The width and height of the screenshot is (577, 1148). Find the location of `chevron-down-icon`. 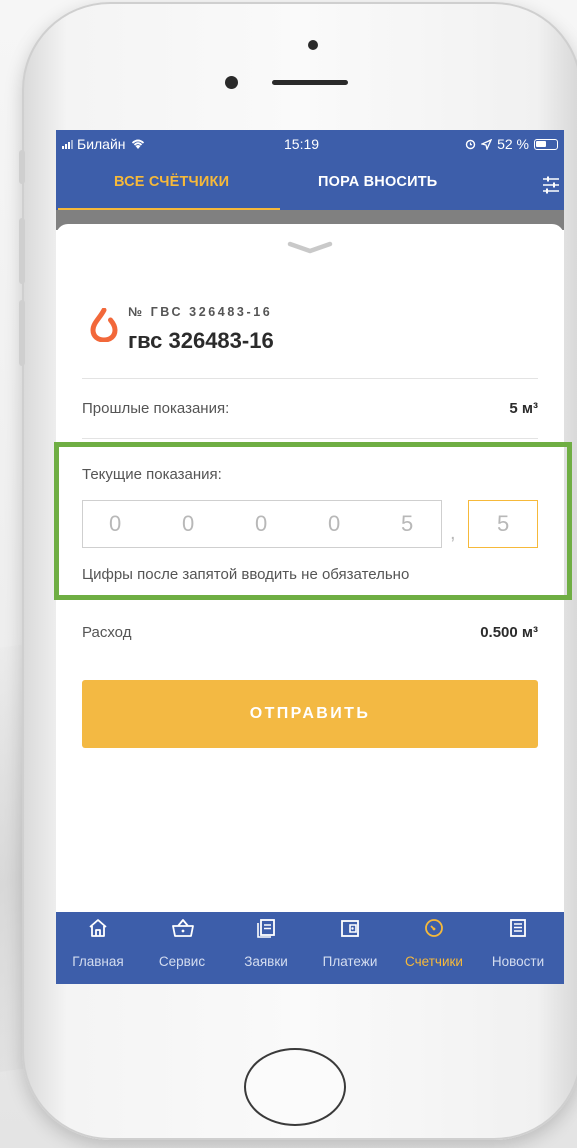

chevron-down-icon is located at coordinates (310, 248).